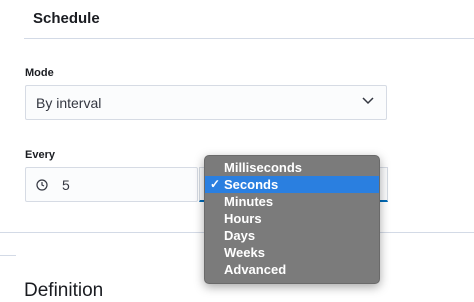 This screenshot has height=302, width=474. What do you see at coordinates (215, 184) in the screenshot?
I see `checkmark-icon: ✓` at bounding box center [215, 184].